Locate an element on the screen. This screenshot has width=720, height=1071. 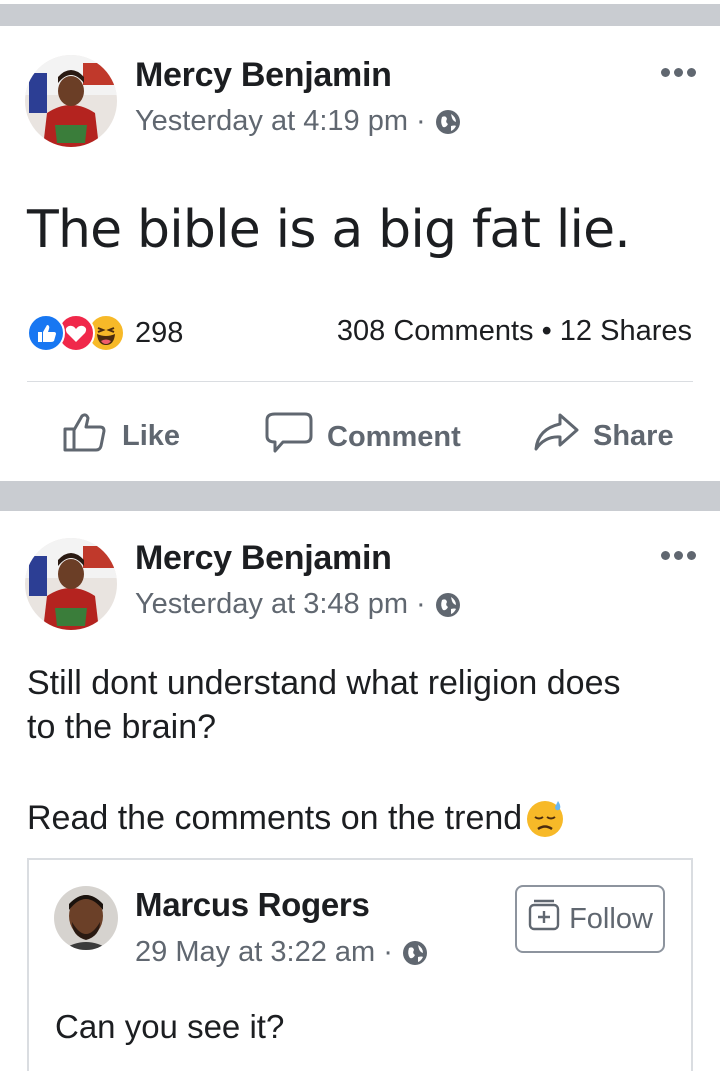
shared-timestamp: 29 May at 3:22 am is located at coordinates (255, 952).